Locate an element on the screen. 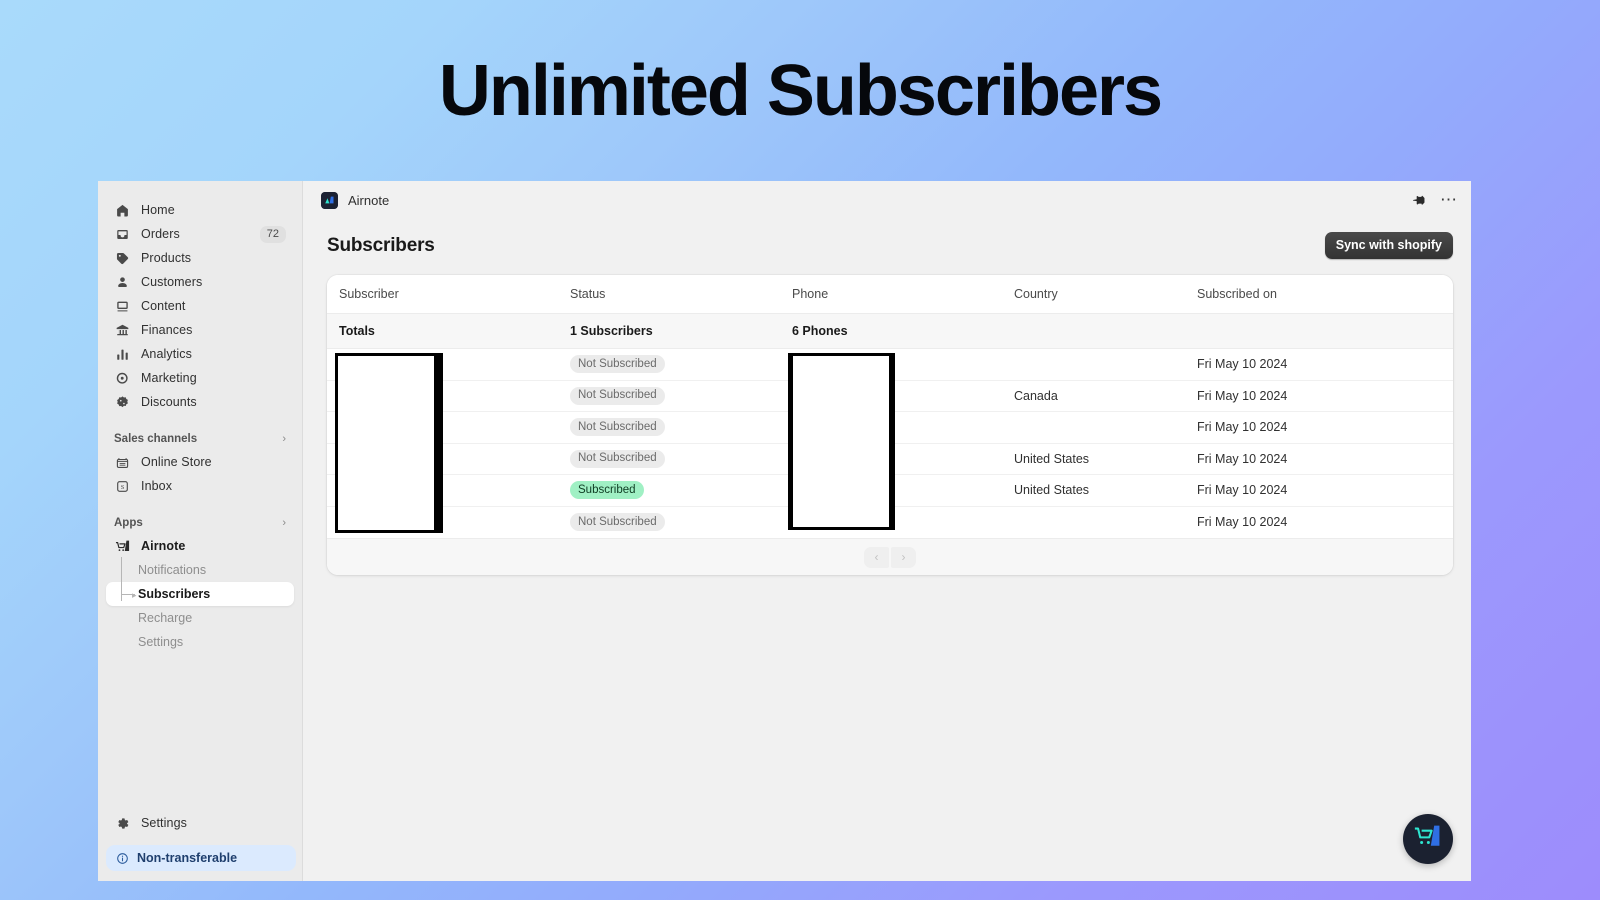 The image size is (1600, 900). sidebar-item-analytics: Analytics is located at coordinates (200, 354).